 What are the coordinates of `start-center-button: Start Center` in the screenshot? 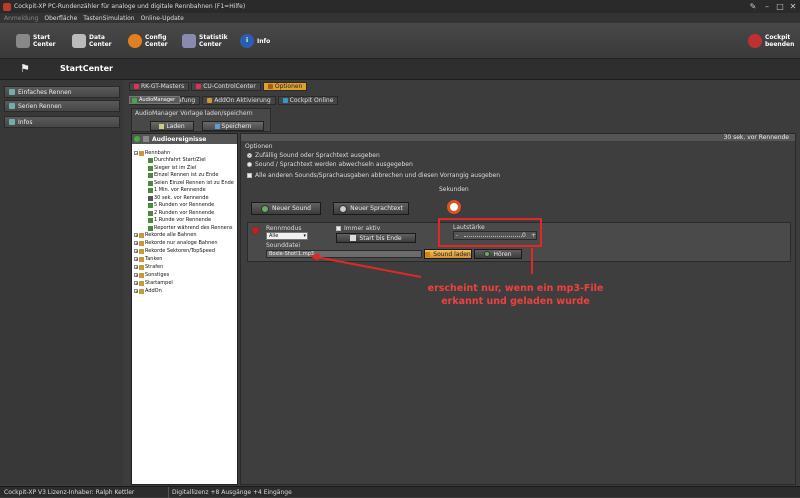 It's located at (39, 41).